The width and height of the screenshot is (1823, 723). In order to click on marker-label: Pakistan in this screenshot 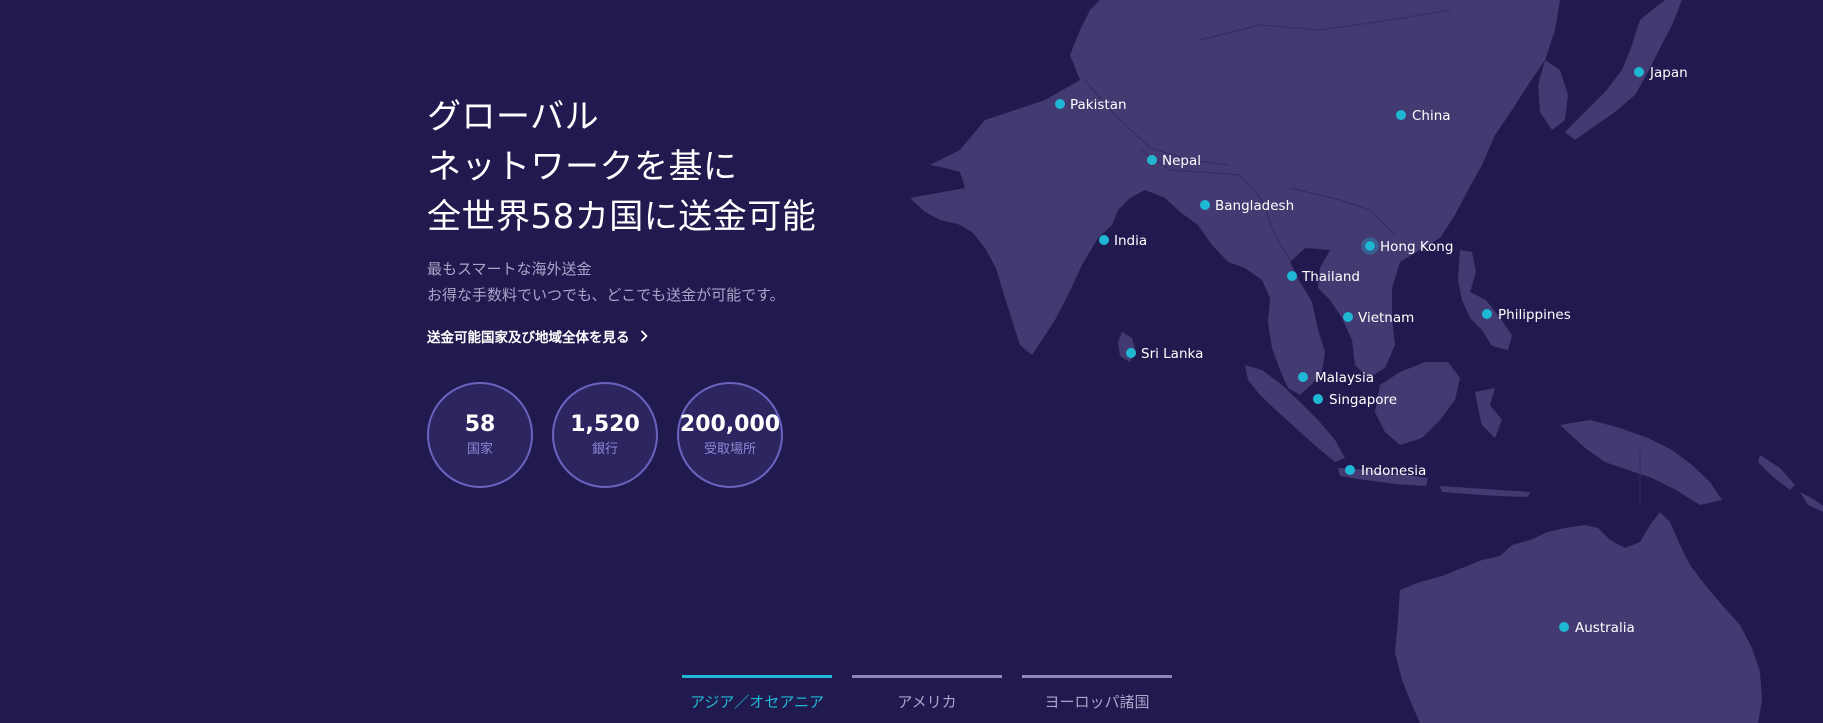, I will do `click(1098, 105)`.